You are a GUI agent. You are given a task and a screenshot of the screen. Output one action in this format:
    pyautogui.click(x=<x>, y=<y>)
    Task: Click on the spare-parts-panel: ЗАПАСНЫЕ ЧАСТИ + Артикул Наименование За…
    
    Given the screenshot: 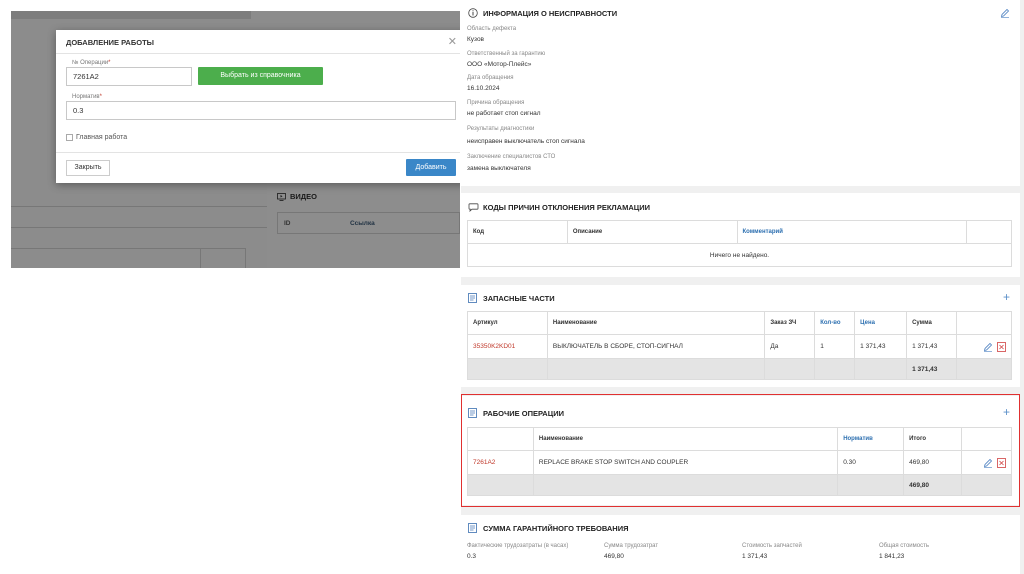 What is the action you would take?
    pyautogui.click(x=740, y=336)
    